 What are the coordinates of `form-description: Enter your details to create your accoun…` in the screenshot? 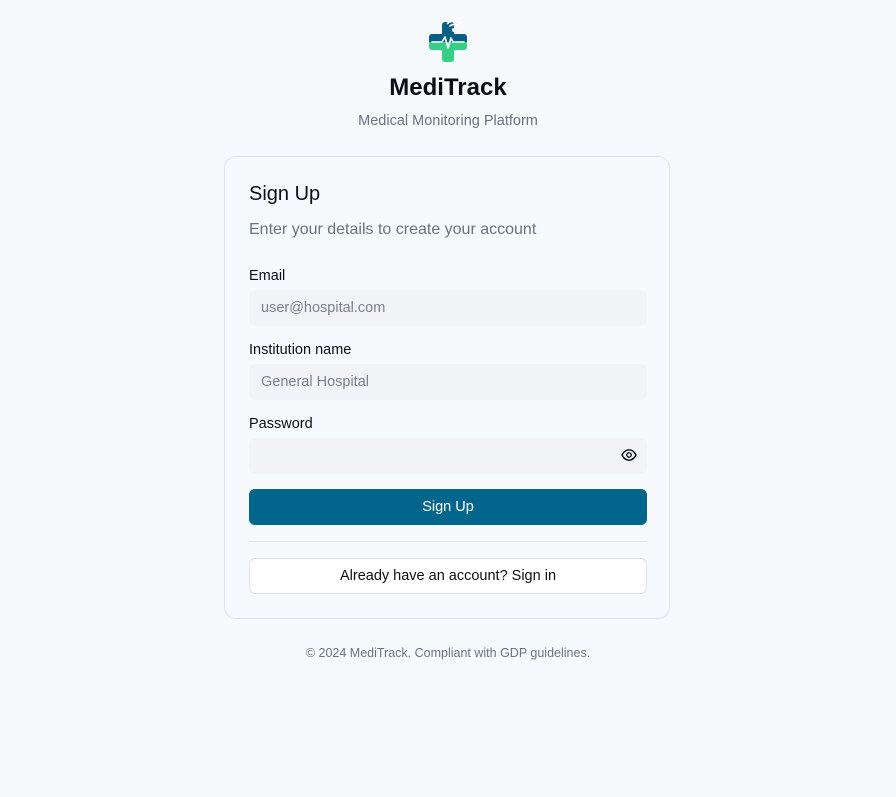 It's located at (393, 229).